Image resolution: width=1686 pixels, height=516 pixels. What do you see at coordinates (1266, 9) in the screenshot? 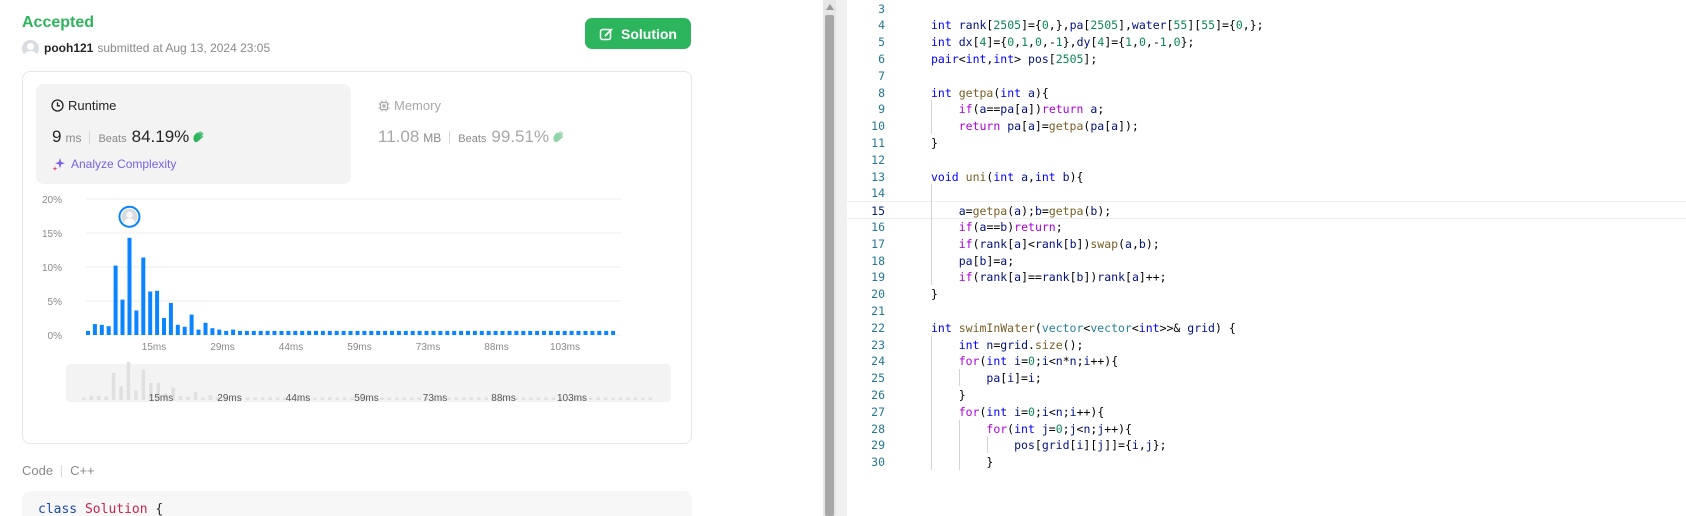
I see `editor-line: 3` at bounding box center [1266, 9].